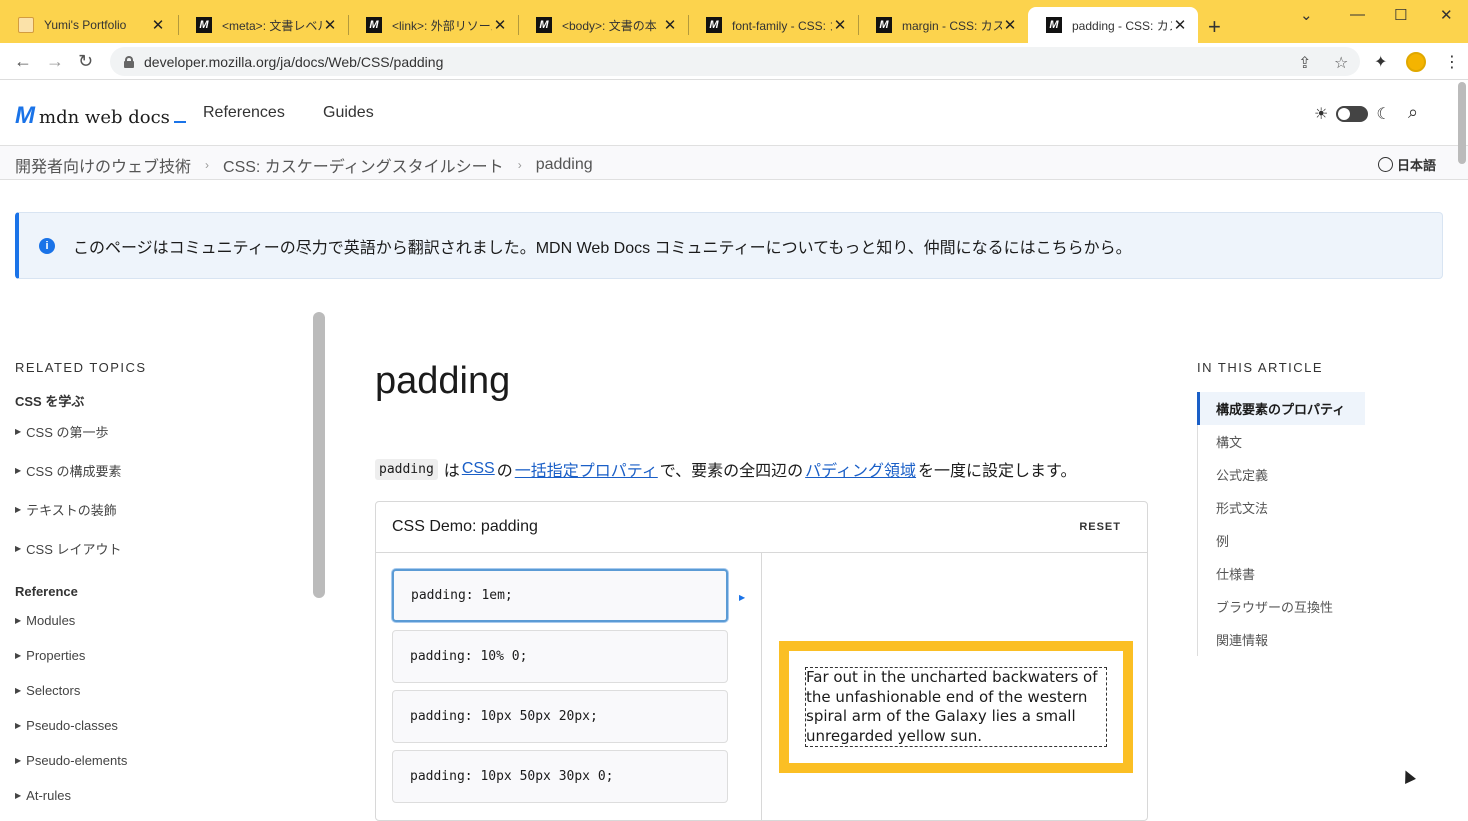  Describe the element at coordinates (560, 595) in the screenshot. I see `demo-choice-1: padding: 1em;` at that location.